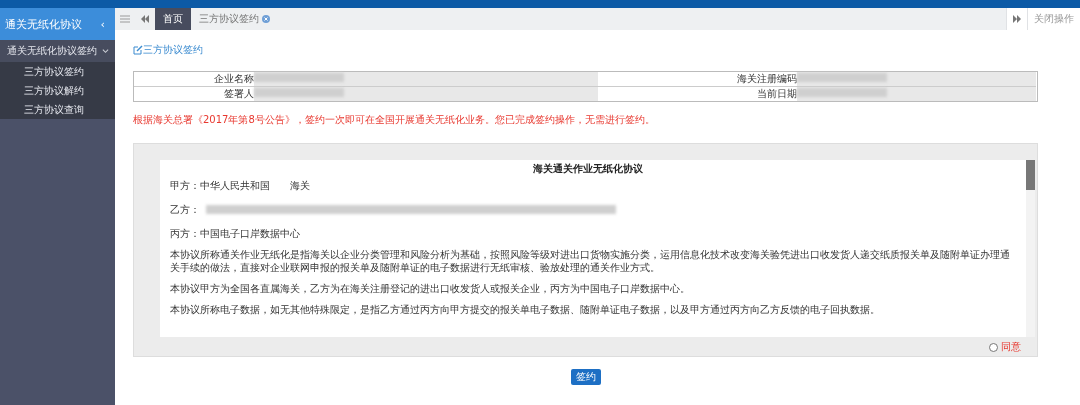 Image resolution: width=1080 pixels, height=405 pixels. I want to click on scrollbar-thumb, so click(1030, 175).